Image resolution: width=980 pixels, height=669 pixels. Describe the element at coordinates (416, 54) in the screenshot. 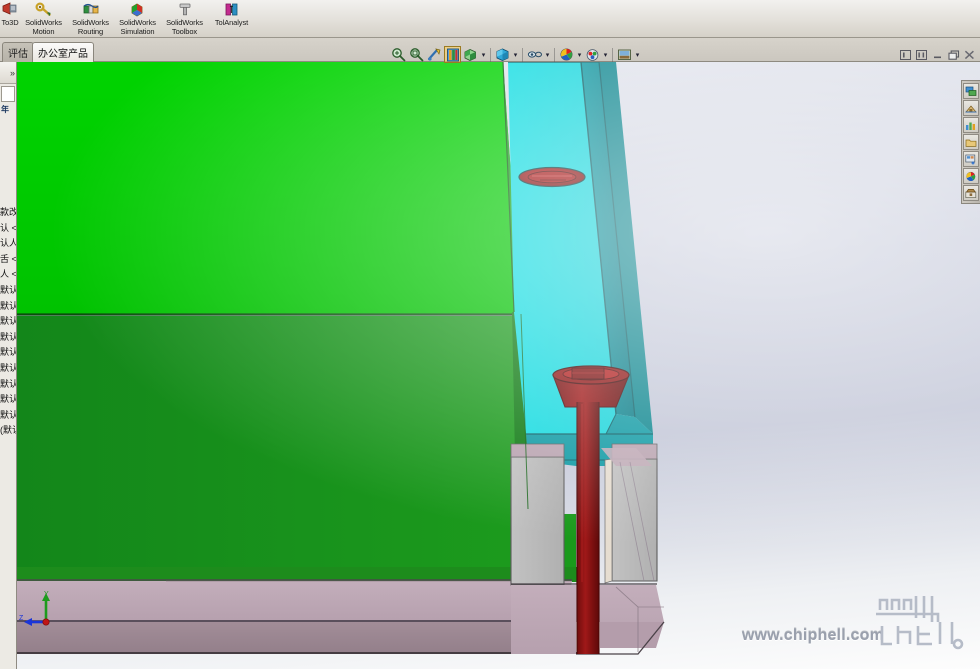

I see `zoom-to-area-icon` at that location.